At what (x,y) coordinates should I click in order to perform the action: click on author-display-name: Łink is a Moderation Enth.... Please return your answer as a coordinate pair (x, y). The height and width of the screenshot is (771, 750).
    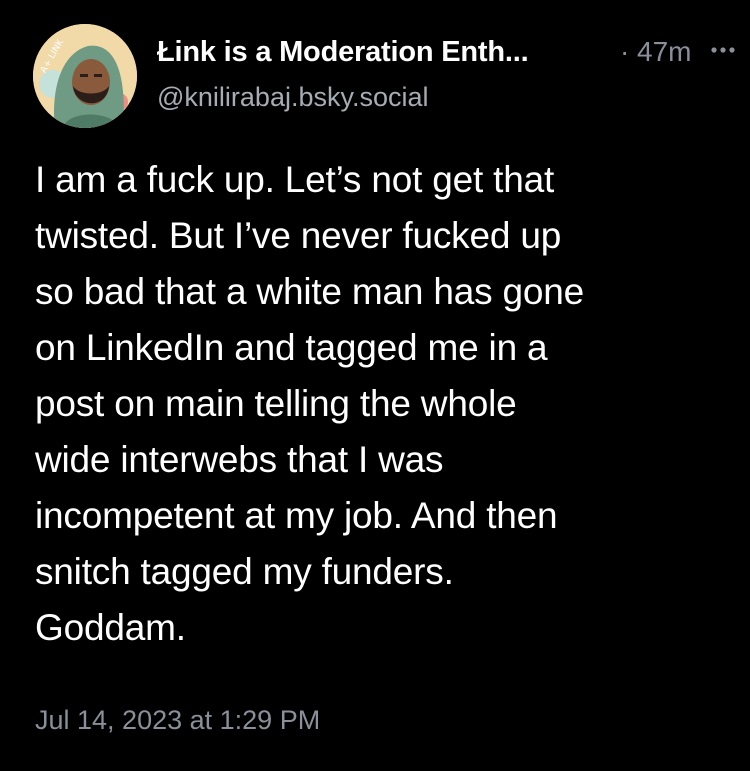
    Looking at the image, I should click on (343, 52).